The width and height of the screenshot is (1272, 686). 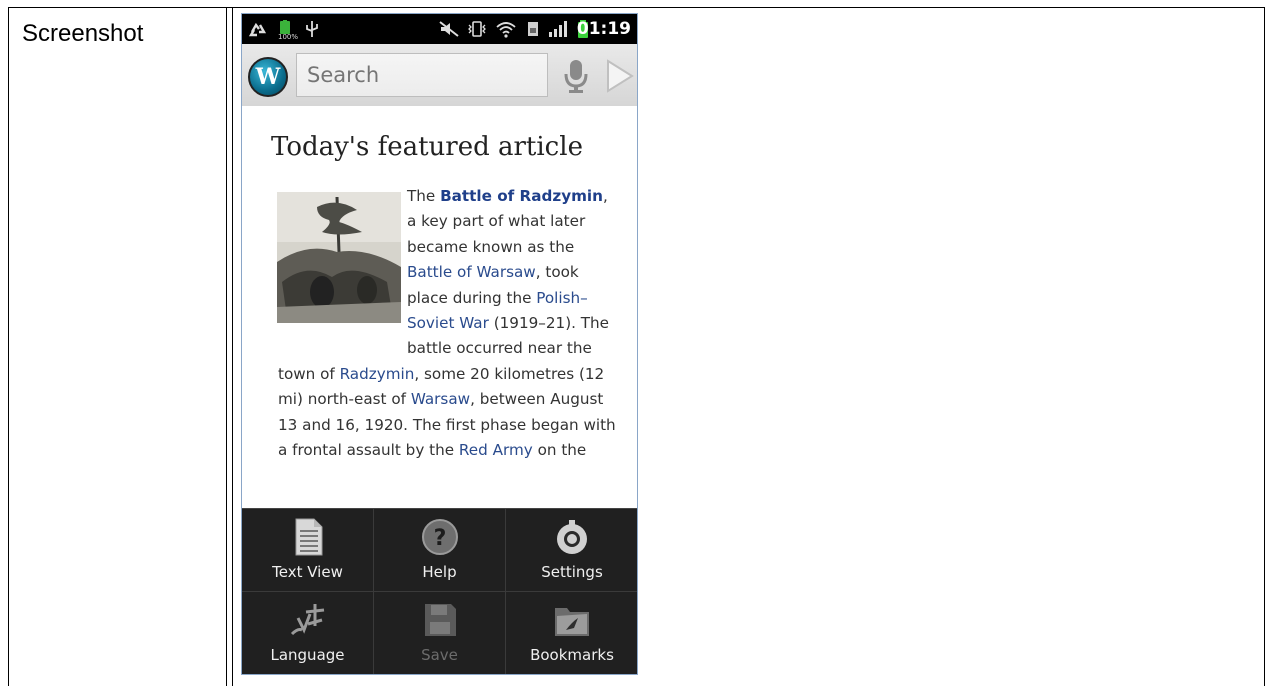 I want to click on menu-item-label: Text View, so click(x=307, y=572).